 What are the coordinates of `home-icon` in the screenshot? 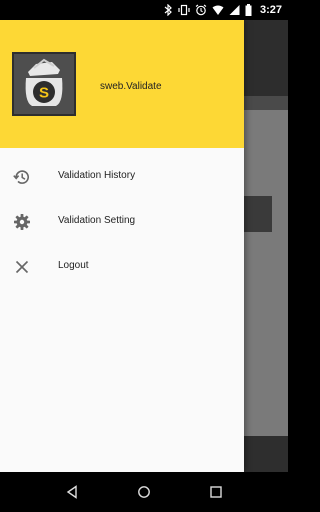 It's located at (144, 492).